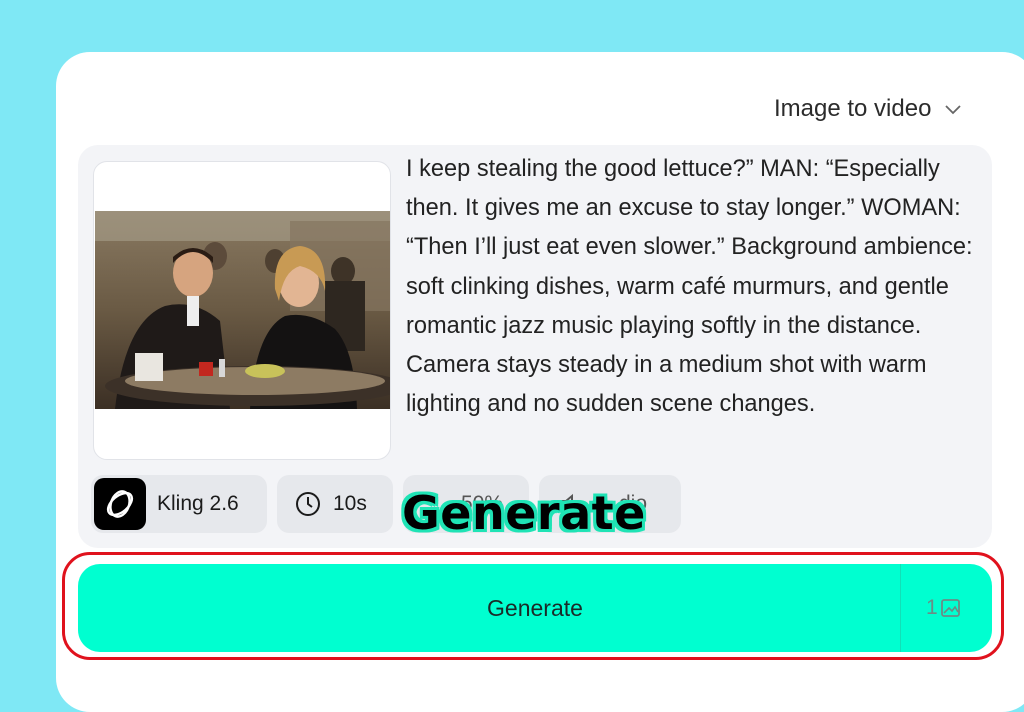  I want to click on kling-logo-icon, so click(120, 504).